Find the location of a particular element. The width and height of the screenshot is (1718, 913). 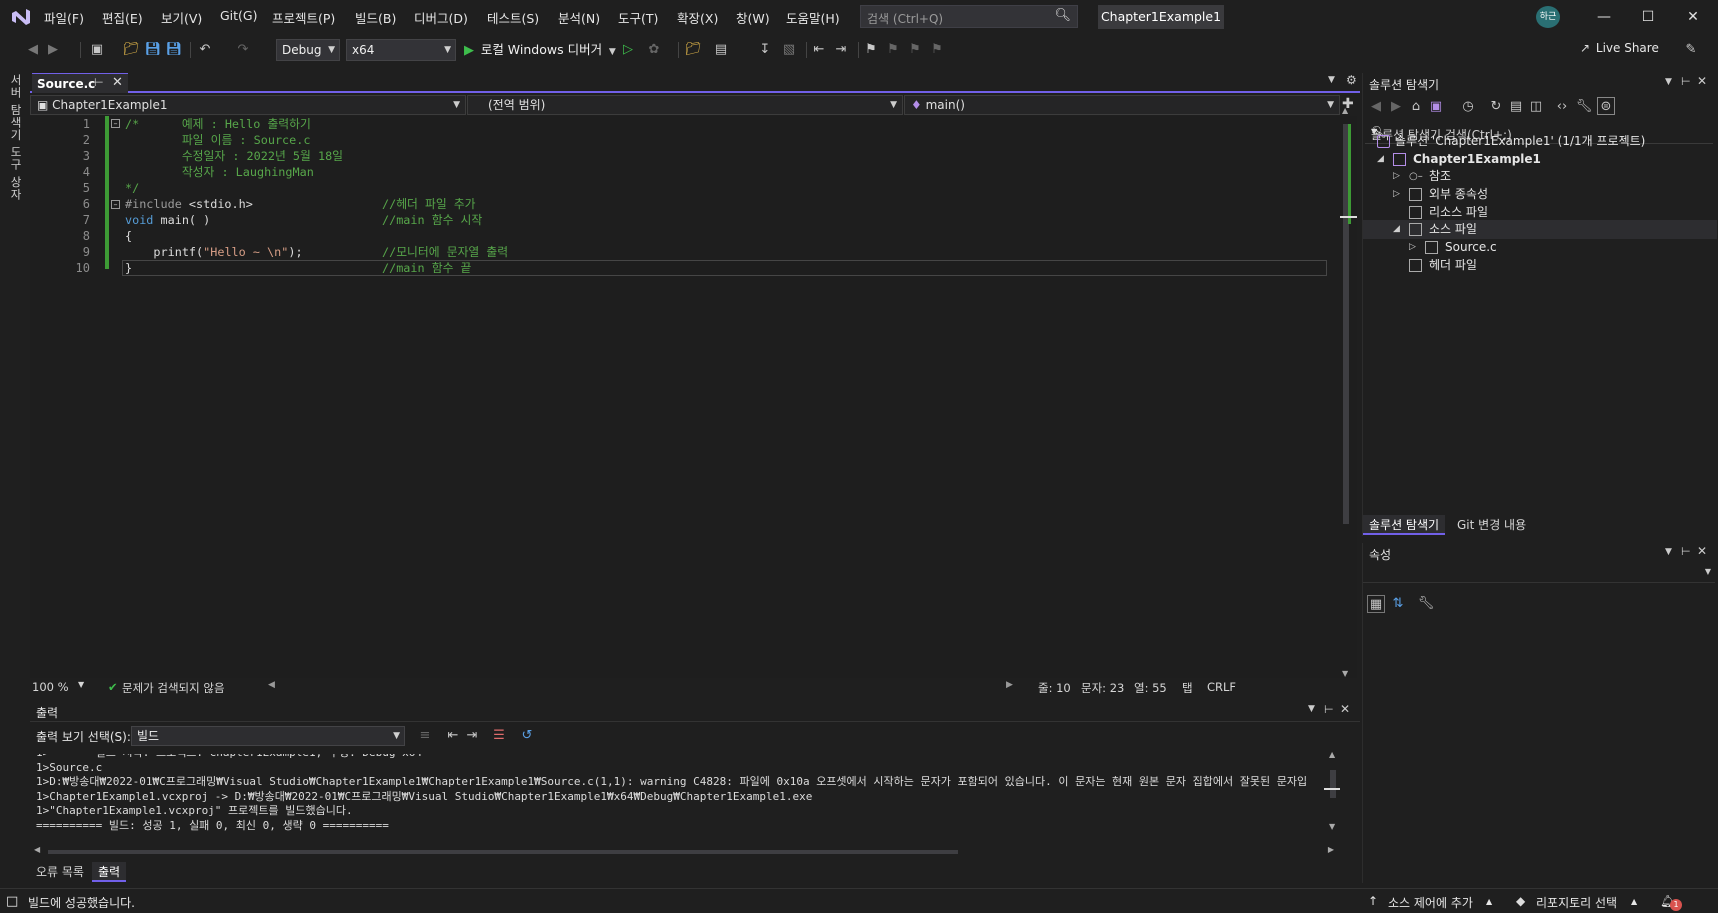

menu-git: Git(G) is located at coordinates (239, 15).